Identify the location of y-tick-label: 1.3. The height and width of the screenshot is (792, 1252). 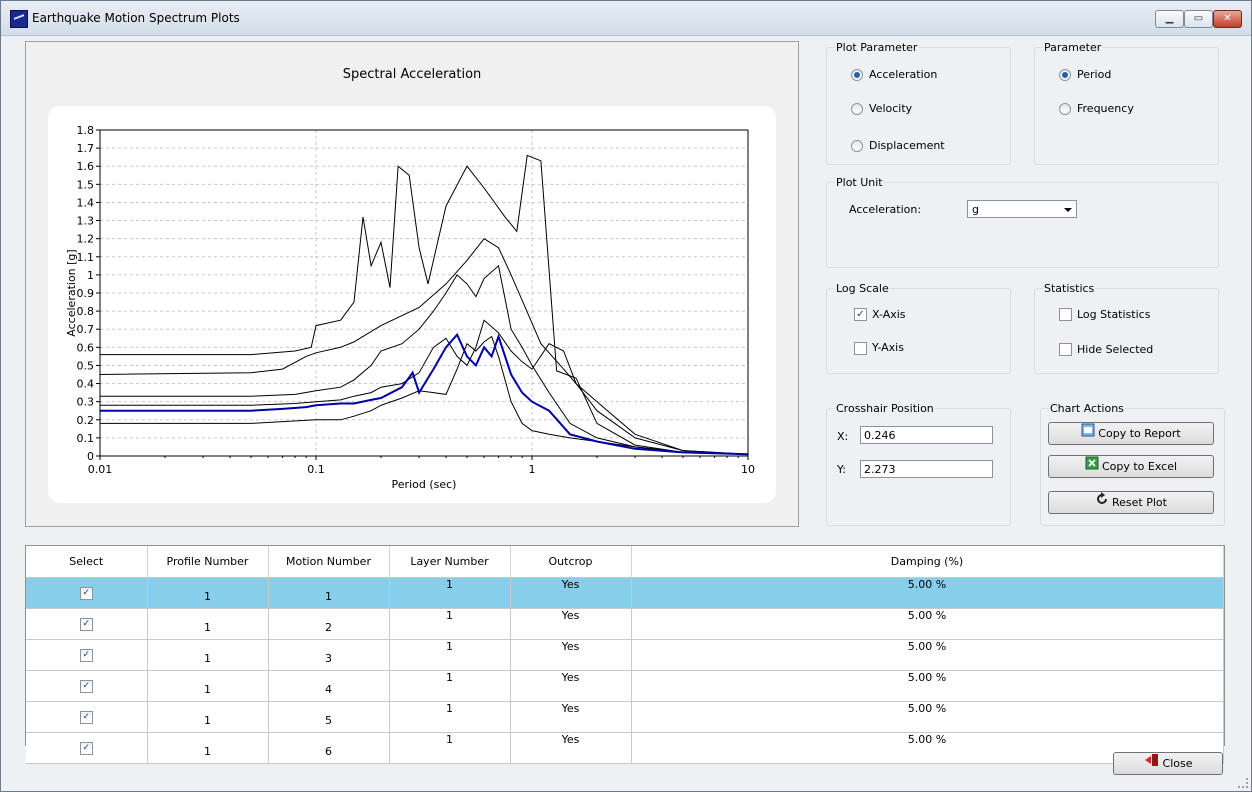
(86, 221).